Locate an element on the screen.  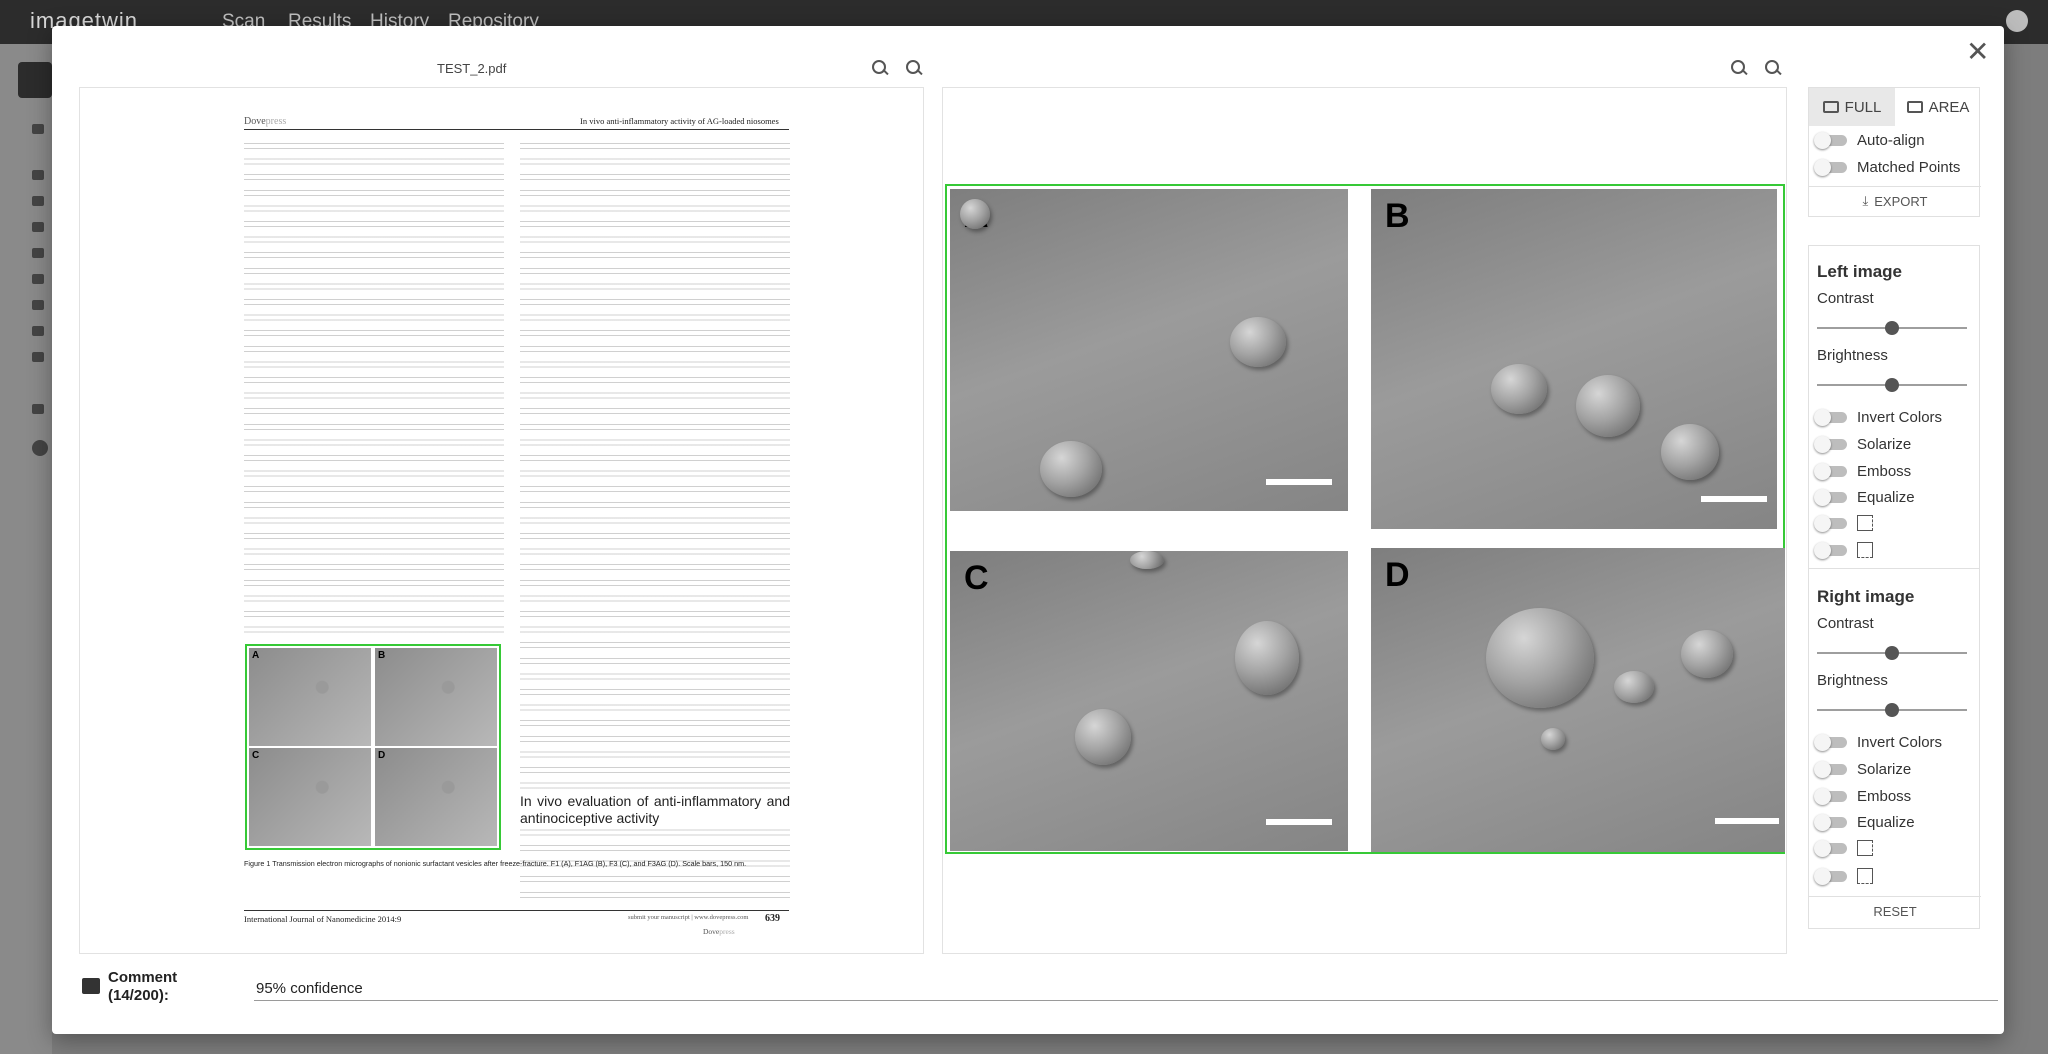
pdf-figure-panel-d: D is located at coordinates (436, 797).